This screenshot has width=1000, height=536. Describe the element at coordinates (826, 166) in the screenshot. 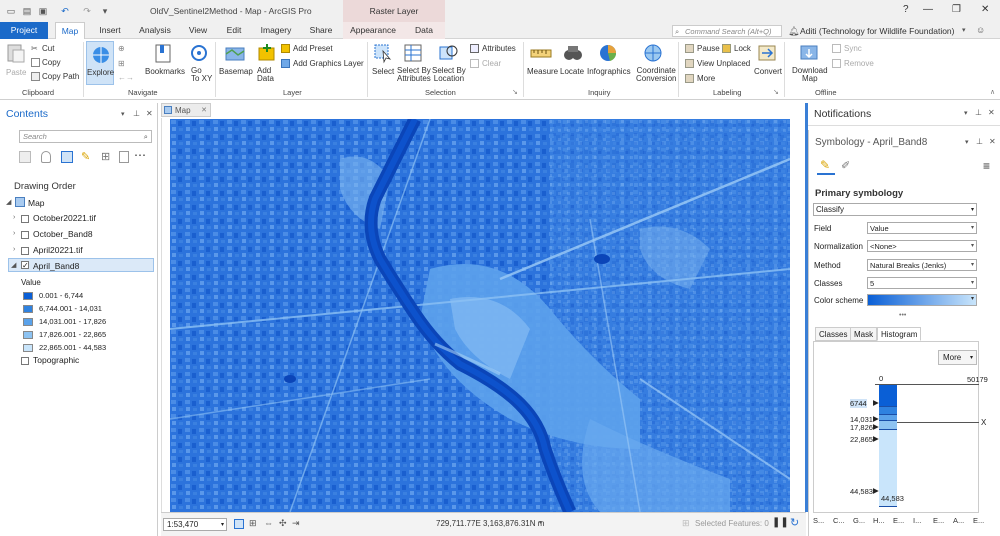

I see `primary-symbology-tab: ✎` at that location.